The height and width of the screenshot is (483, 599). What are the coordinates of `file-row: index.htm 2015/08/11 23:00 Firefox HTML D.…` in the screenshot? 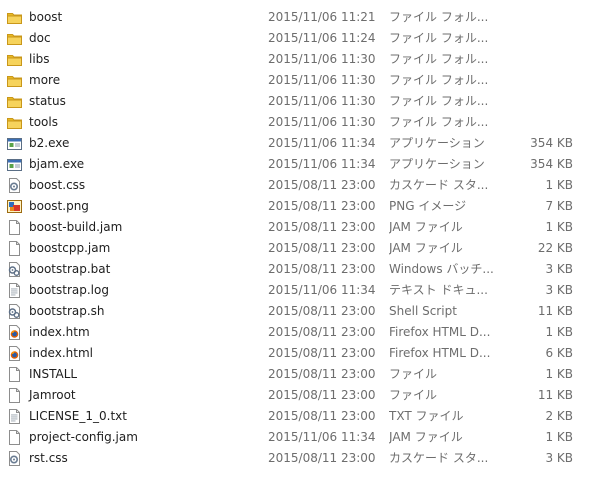 It's located at (299, 332).